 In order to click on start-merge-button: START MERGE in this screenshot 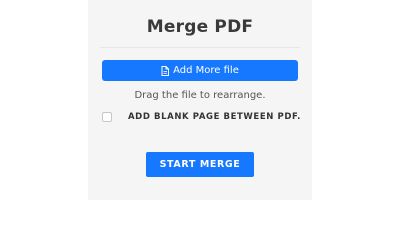, I will do `click(200, 164)`.